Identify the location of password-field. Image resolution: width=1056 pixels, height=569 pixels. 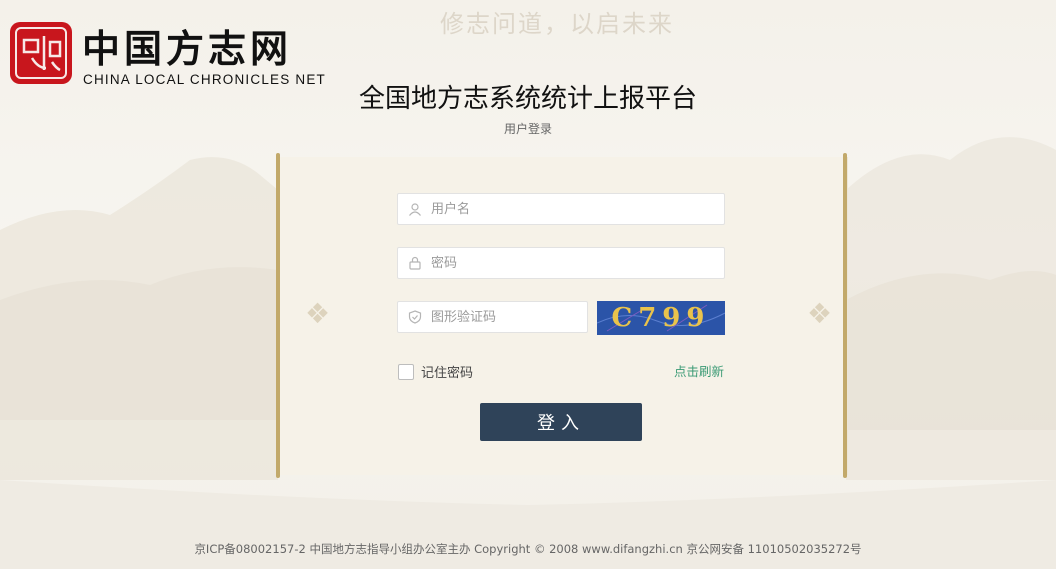
(561, 263).